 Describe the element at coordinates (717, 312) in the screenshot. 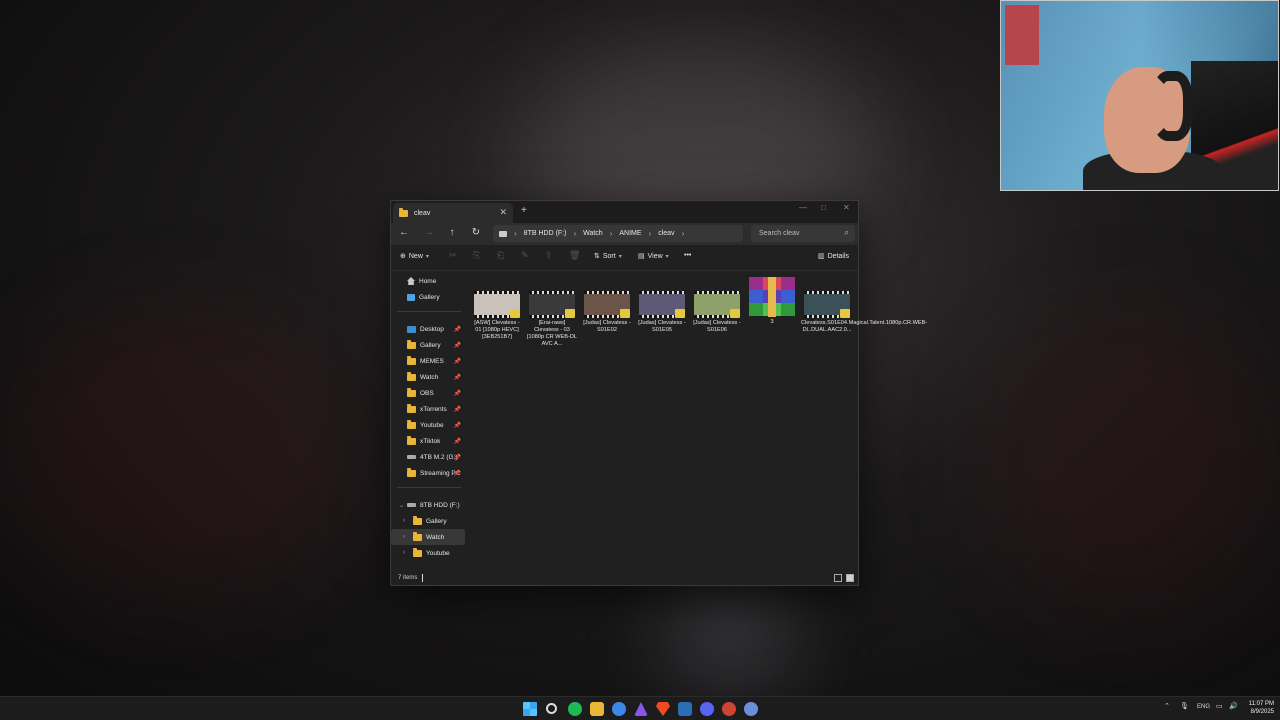

I see `file-item: [Judas] Clevatess - S01E06` at that location.